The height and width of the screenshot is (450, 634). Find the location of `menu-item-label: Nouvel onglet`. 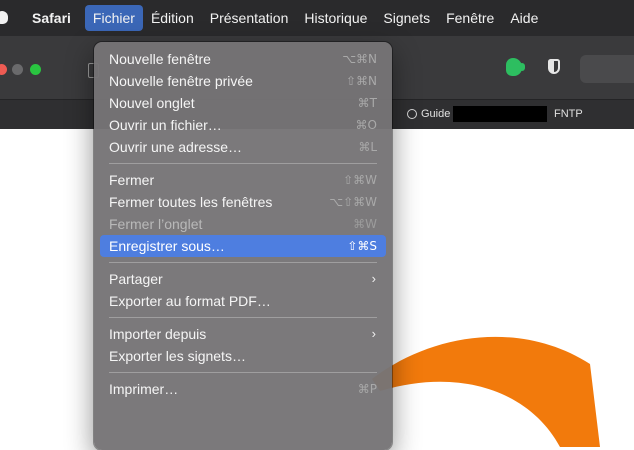

menu-item-label: Nouvel onglet is located at coordinates (152, 103).